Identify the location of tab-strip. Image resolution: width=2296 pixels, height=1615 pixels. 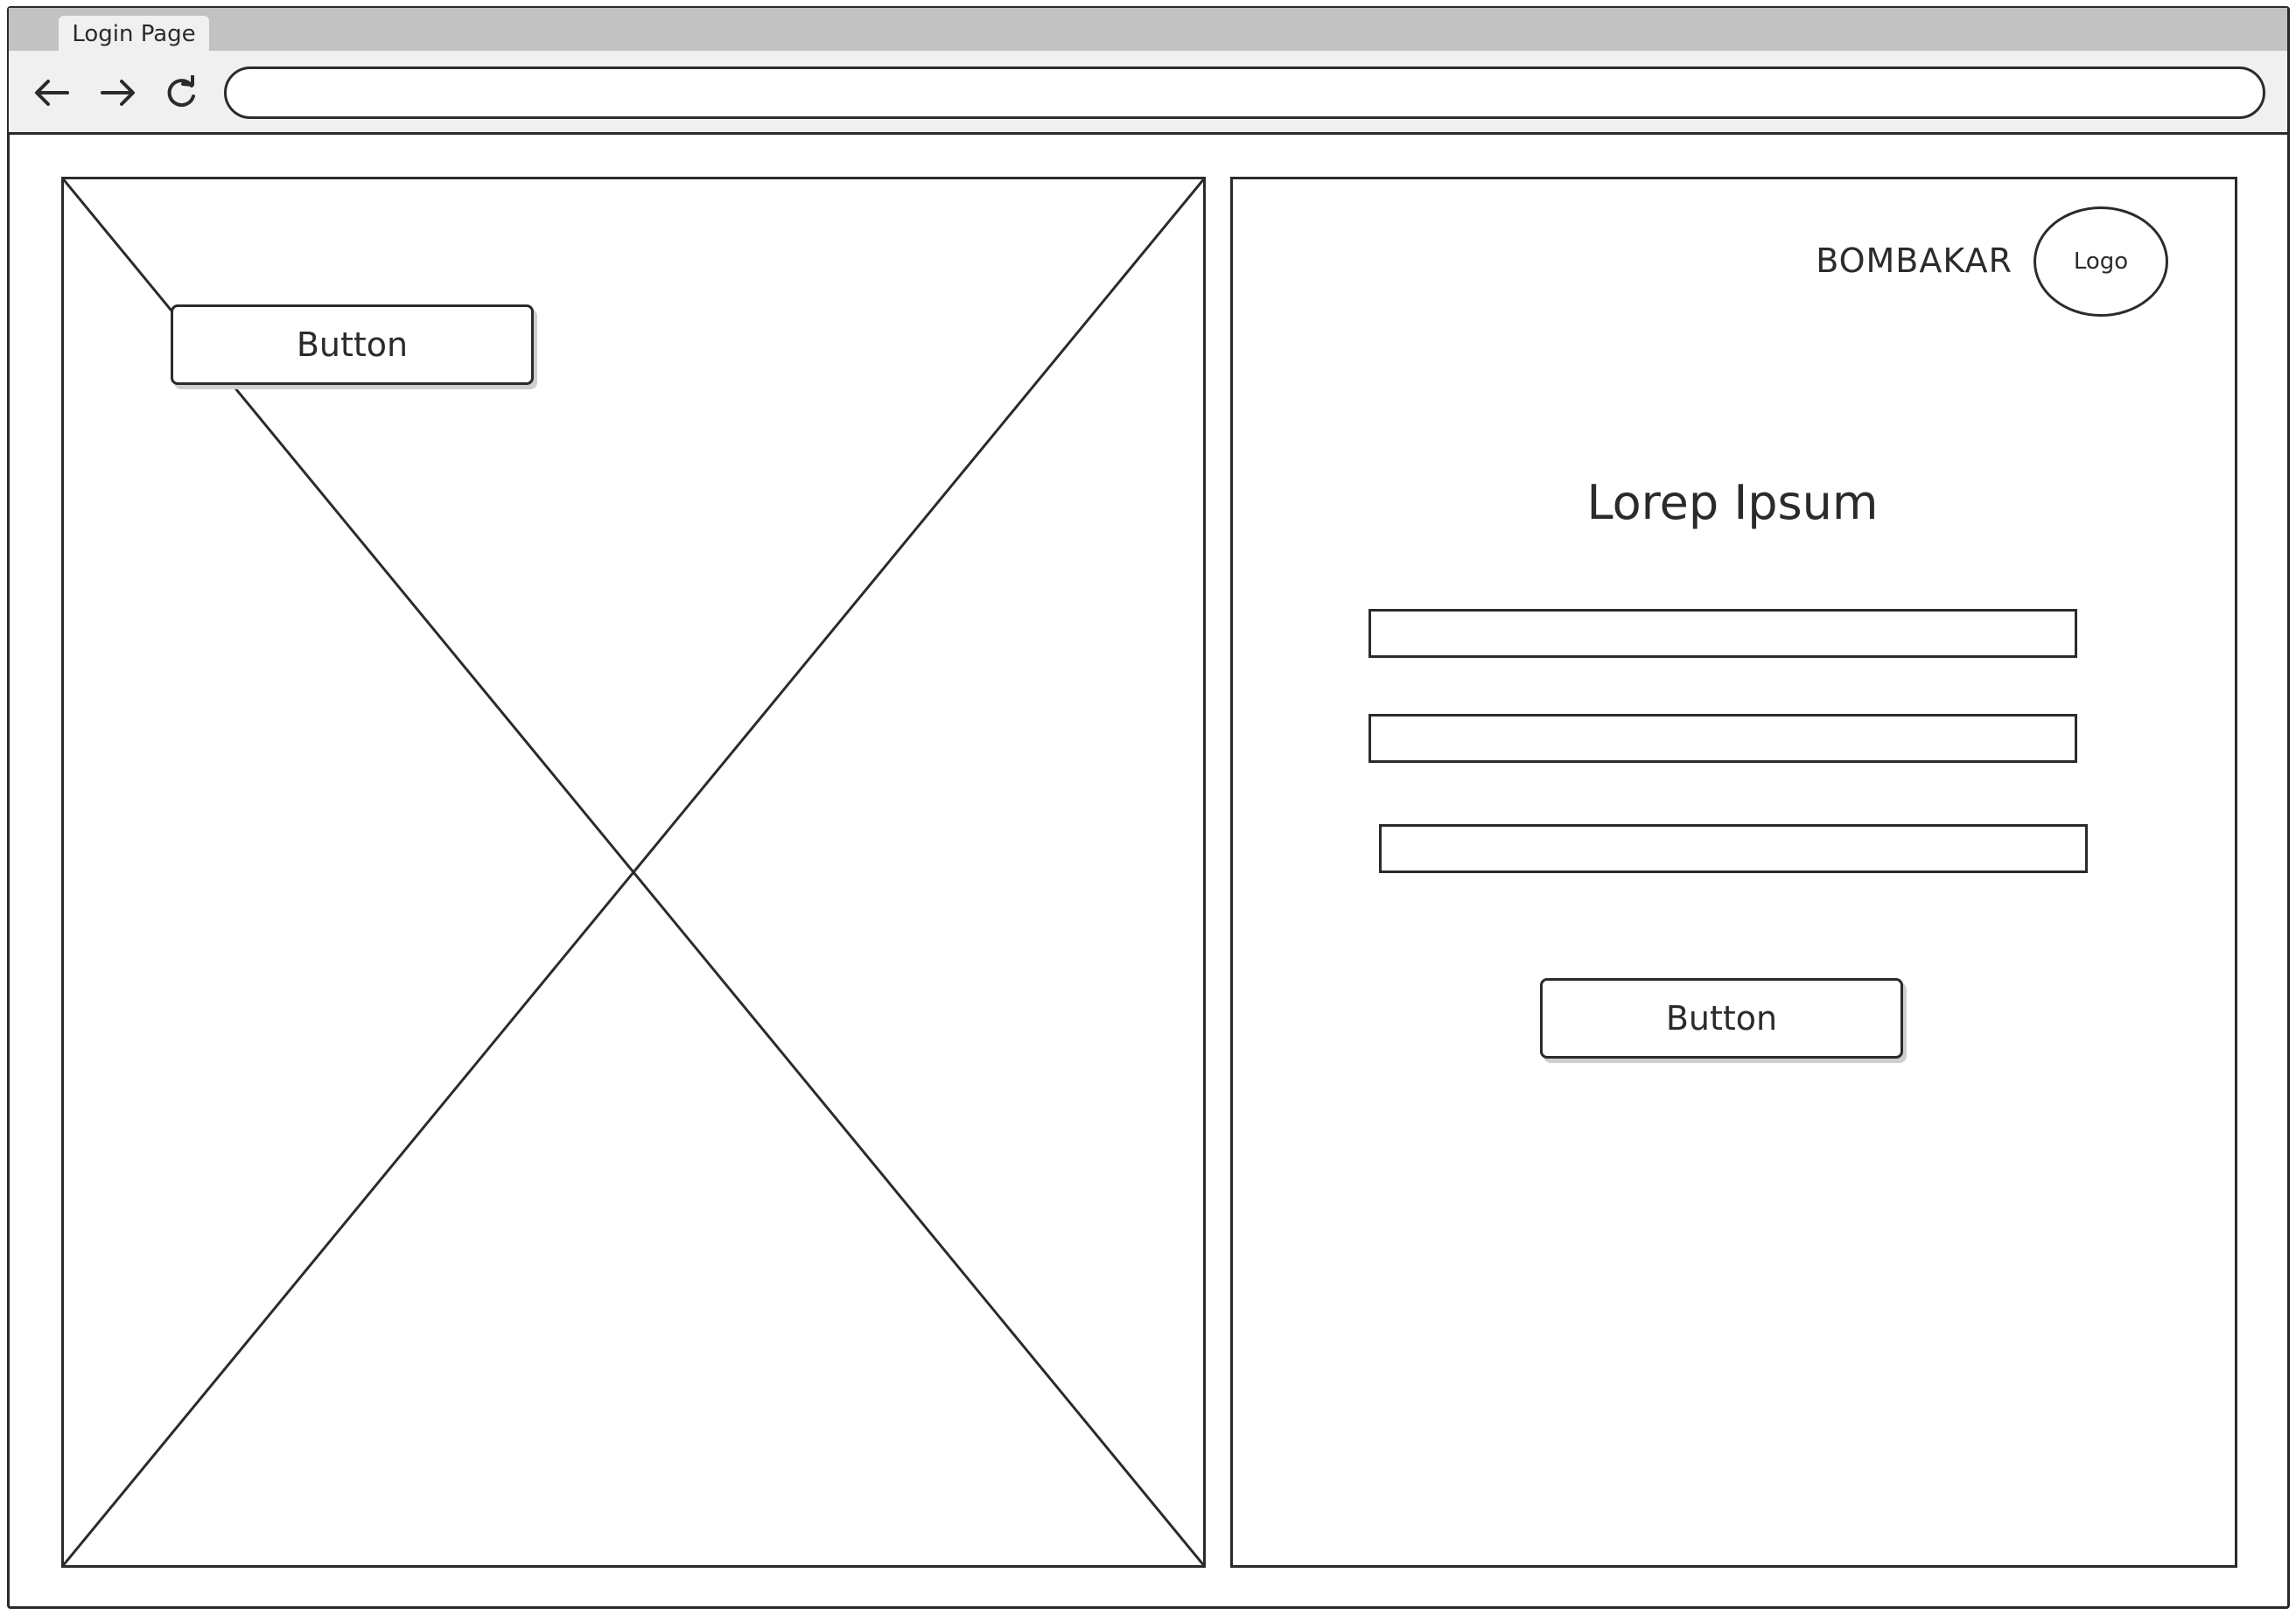
(1148, 30).